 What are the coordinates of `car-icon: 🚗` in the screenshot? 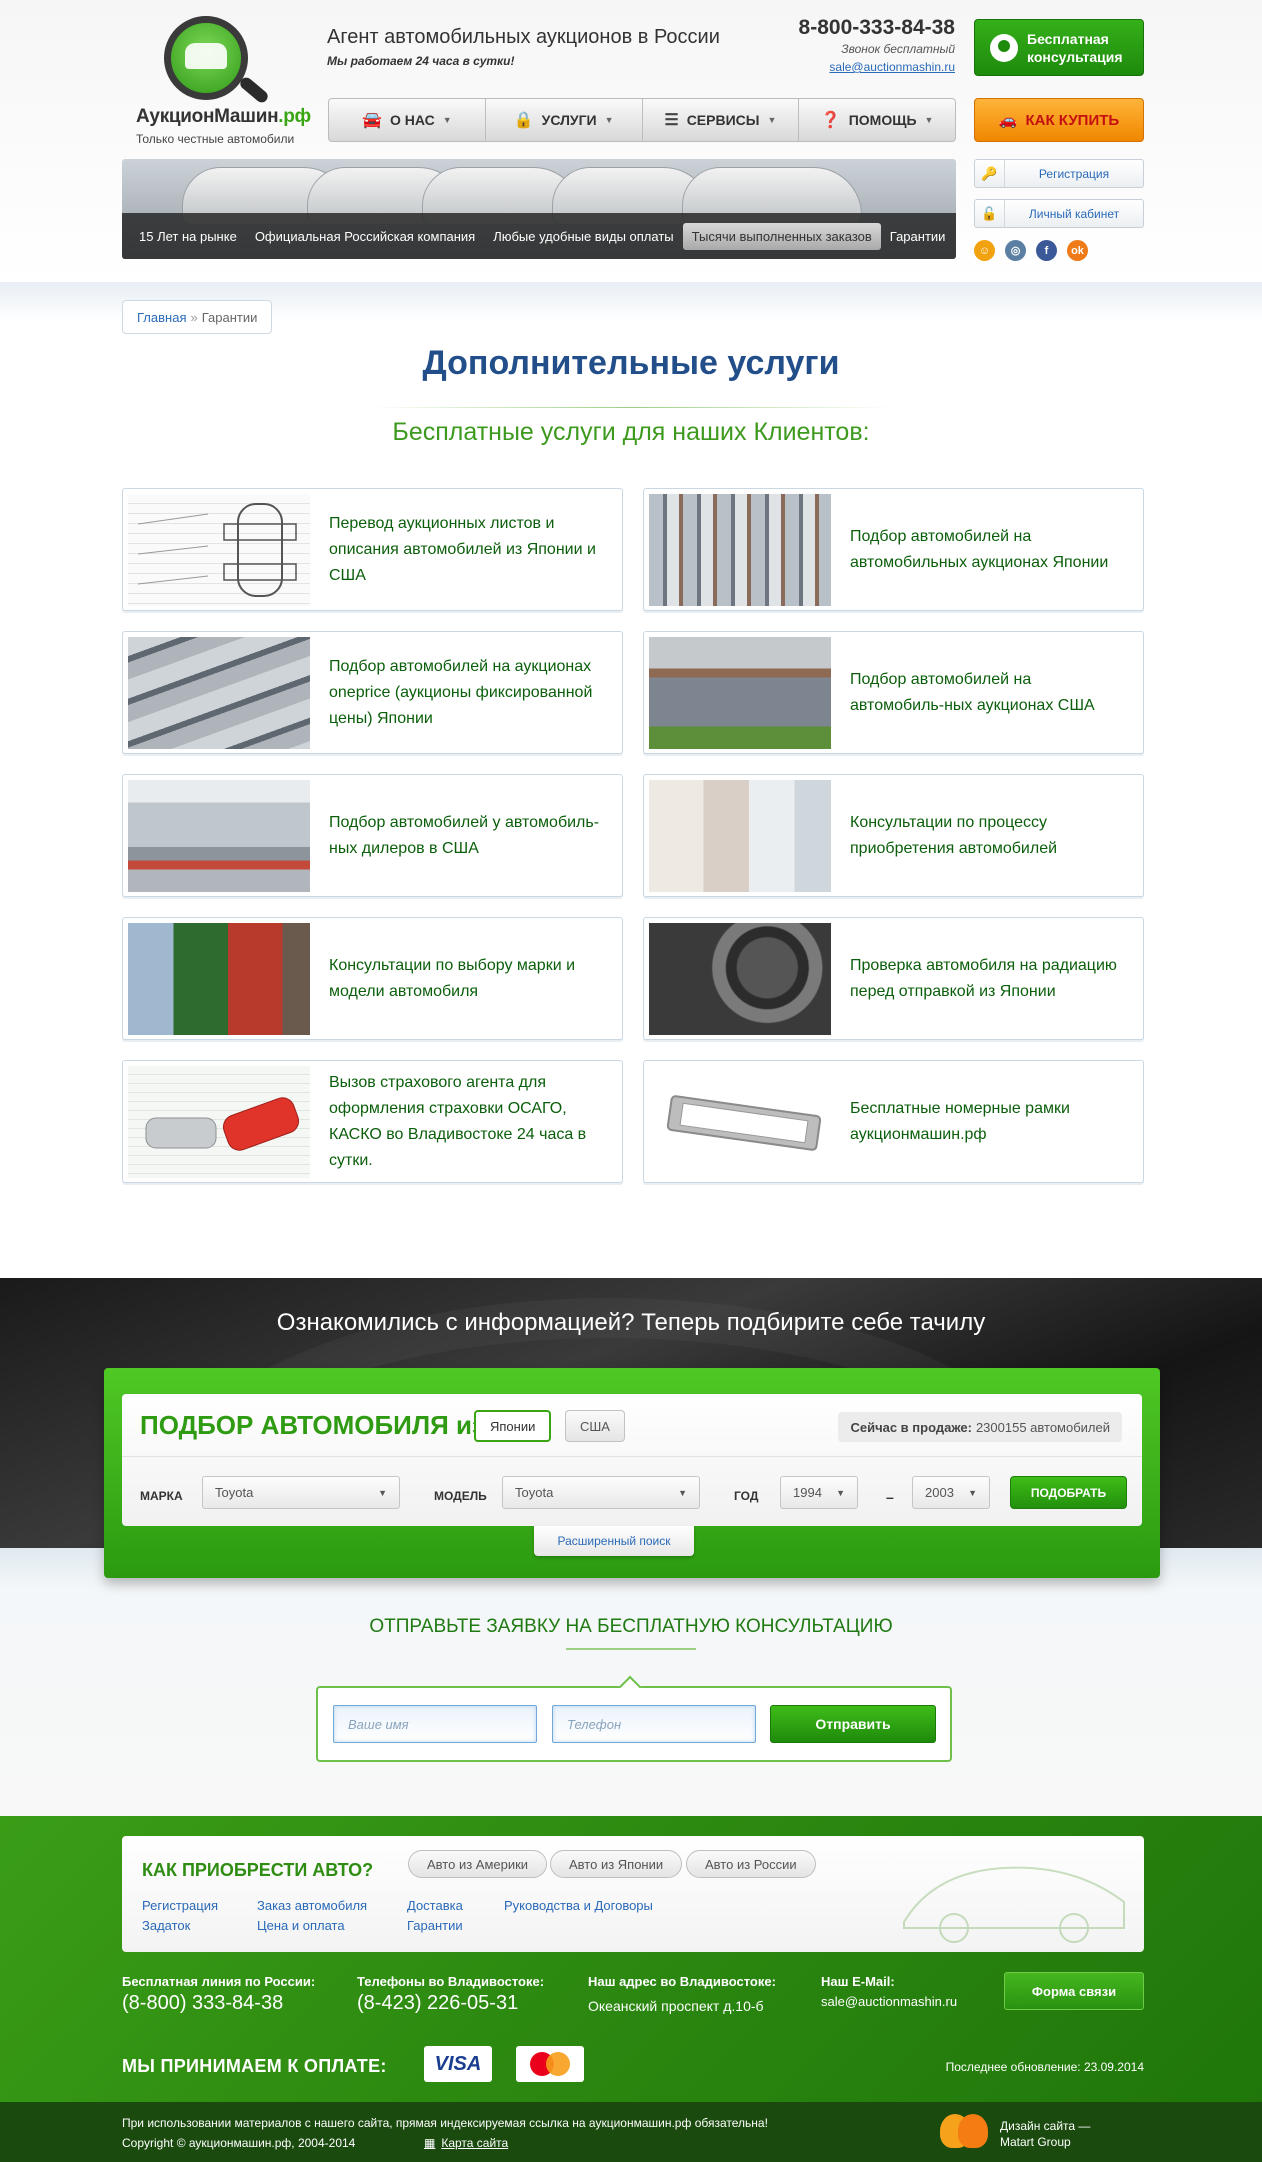 It's located at (1008, 120).